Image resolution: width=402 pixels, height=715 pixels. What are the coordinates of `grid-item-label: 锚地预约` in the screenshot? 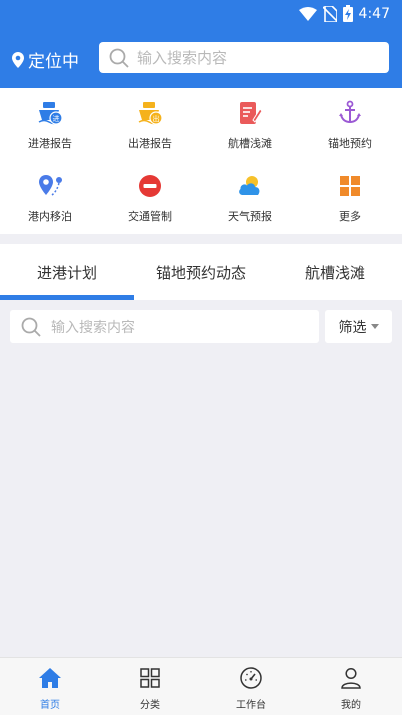 It's located at (350, 143).